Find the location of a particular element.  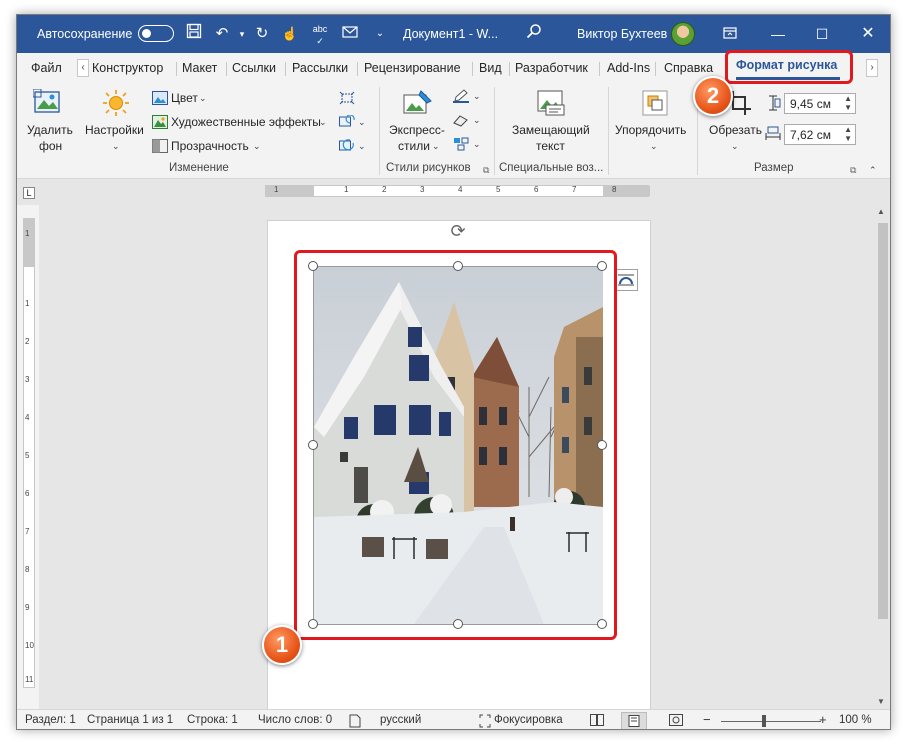

autosave-toggle is located at coordinates (156, 33).